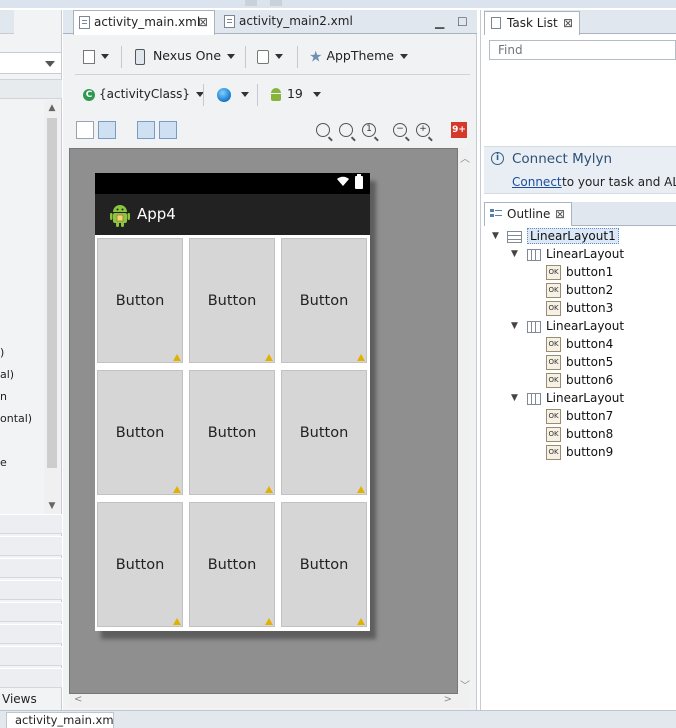 Image resolution: width=676 pixels, height=728 pixels. What do you see at coordinates (146, 130) in the screenshot?
I see `fill-width-button` at bounding box center [146, 130].